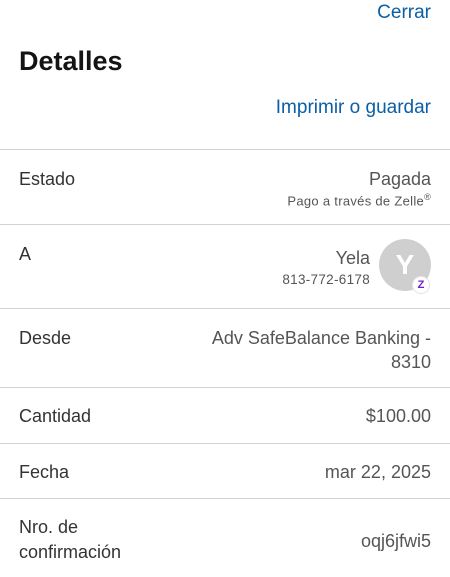 This screenshot has height=577, width=450. I want to click on confirmation-label-line2: confirmación, so click(70, 552).